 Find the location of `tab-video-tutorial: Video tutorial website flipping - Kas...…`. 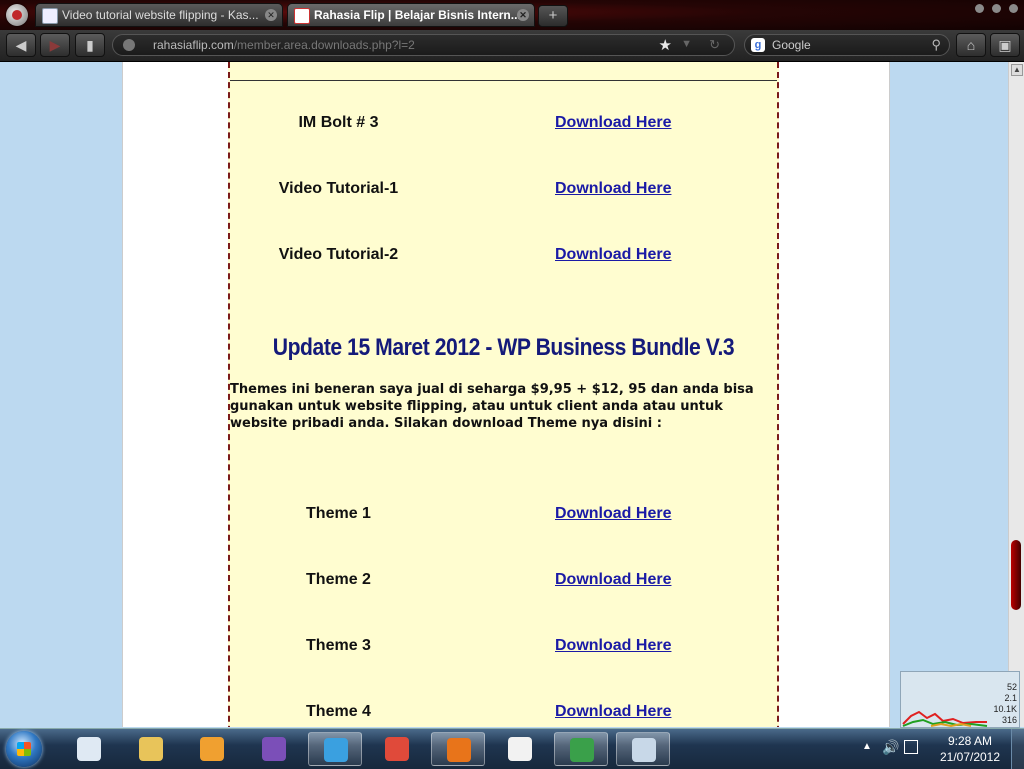

tab-video-tutorial: Video tutorial website flipping - Kas...… is located at coordinates (159, 15).